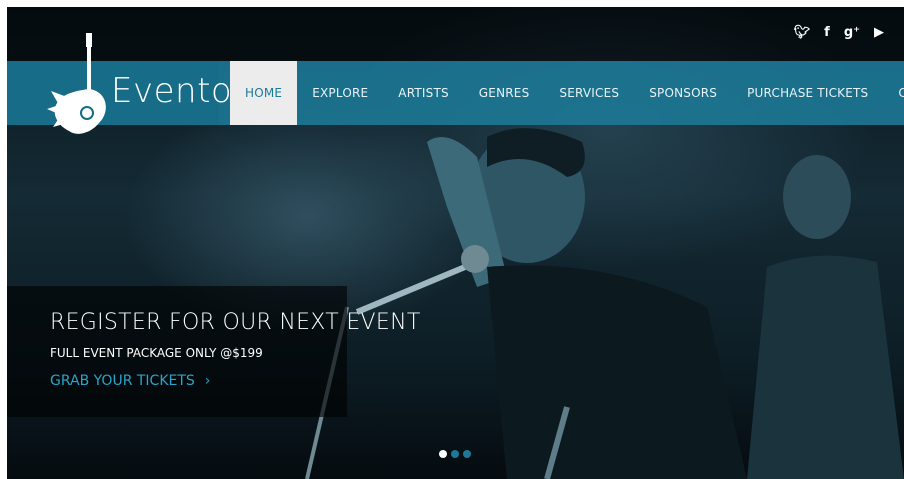 The height and width of the screenshot is (479, 904). Describe the element at coordinates (589, 93) in the screenshot. I see `nav-item-services: SERVICES` at that location.